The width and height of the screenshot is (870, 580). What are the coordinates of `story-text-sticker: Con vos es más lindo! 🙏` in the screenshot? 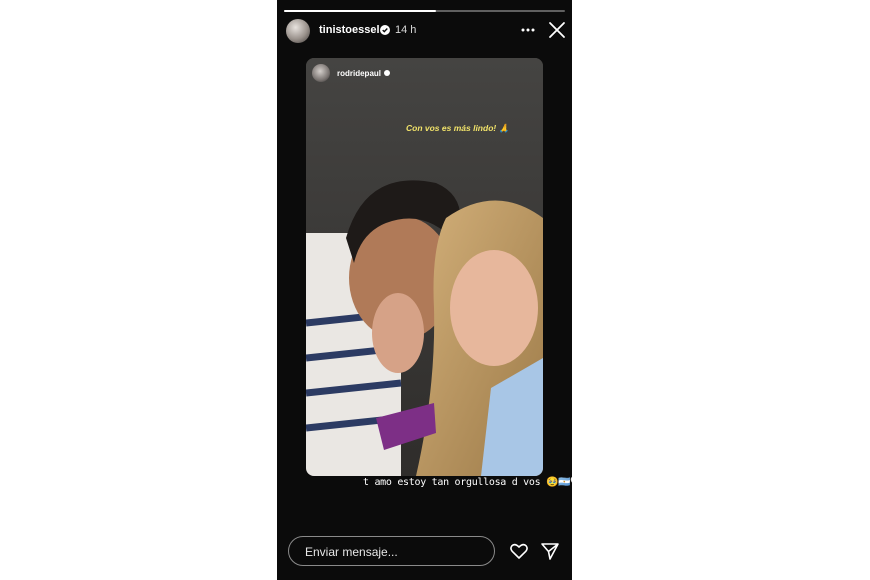 It's located at (458, 128).